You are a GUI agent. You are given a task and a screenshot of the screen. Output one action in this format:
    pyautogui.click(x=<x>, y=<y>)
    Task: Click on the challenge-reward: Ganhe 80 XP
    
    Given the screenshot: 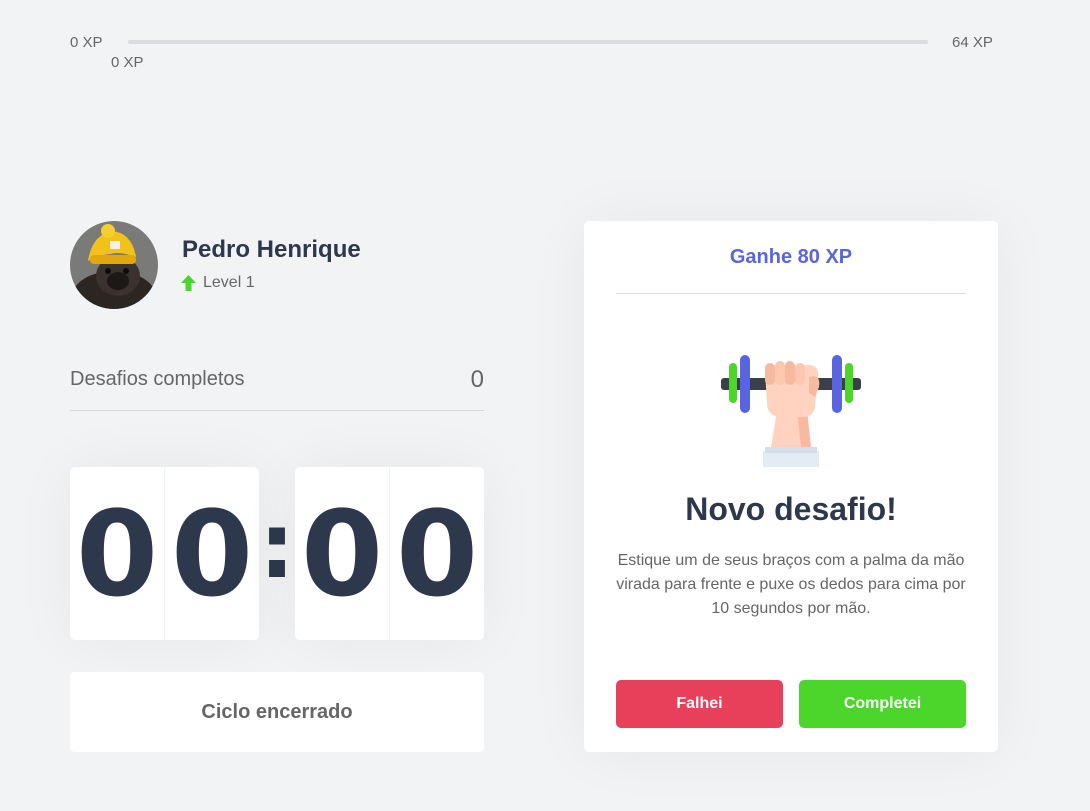 What is the action you would take?
    pyautogui.click(x=791, y=257)
    